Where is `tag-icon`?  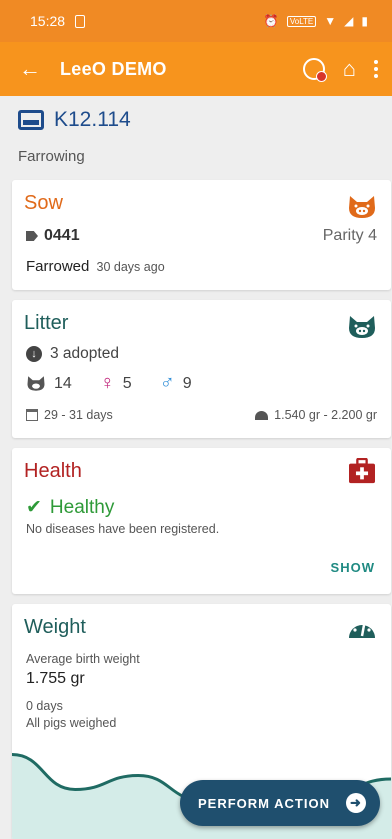 tag-icon is located at coordinates (32, 236).